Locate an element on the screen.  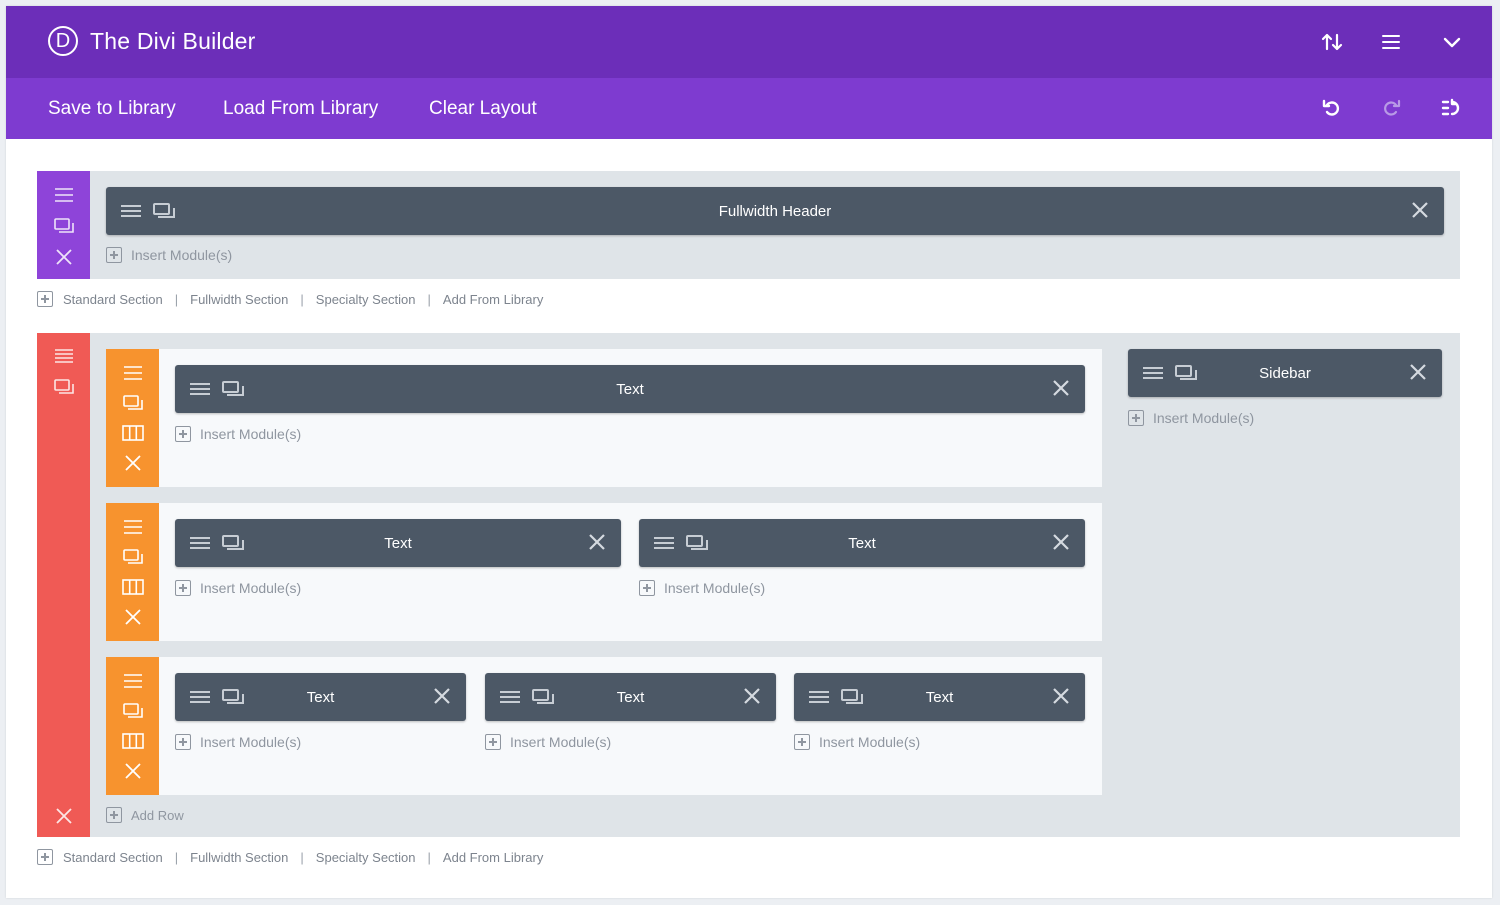
app-title: The Divi Builder is located at coordinates (173, 41).